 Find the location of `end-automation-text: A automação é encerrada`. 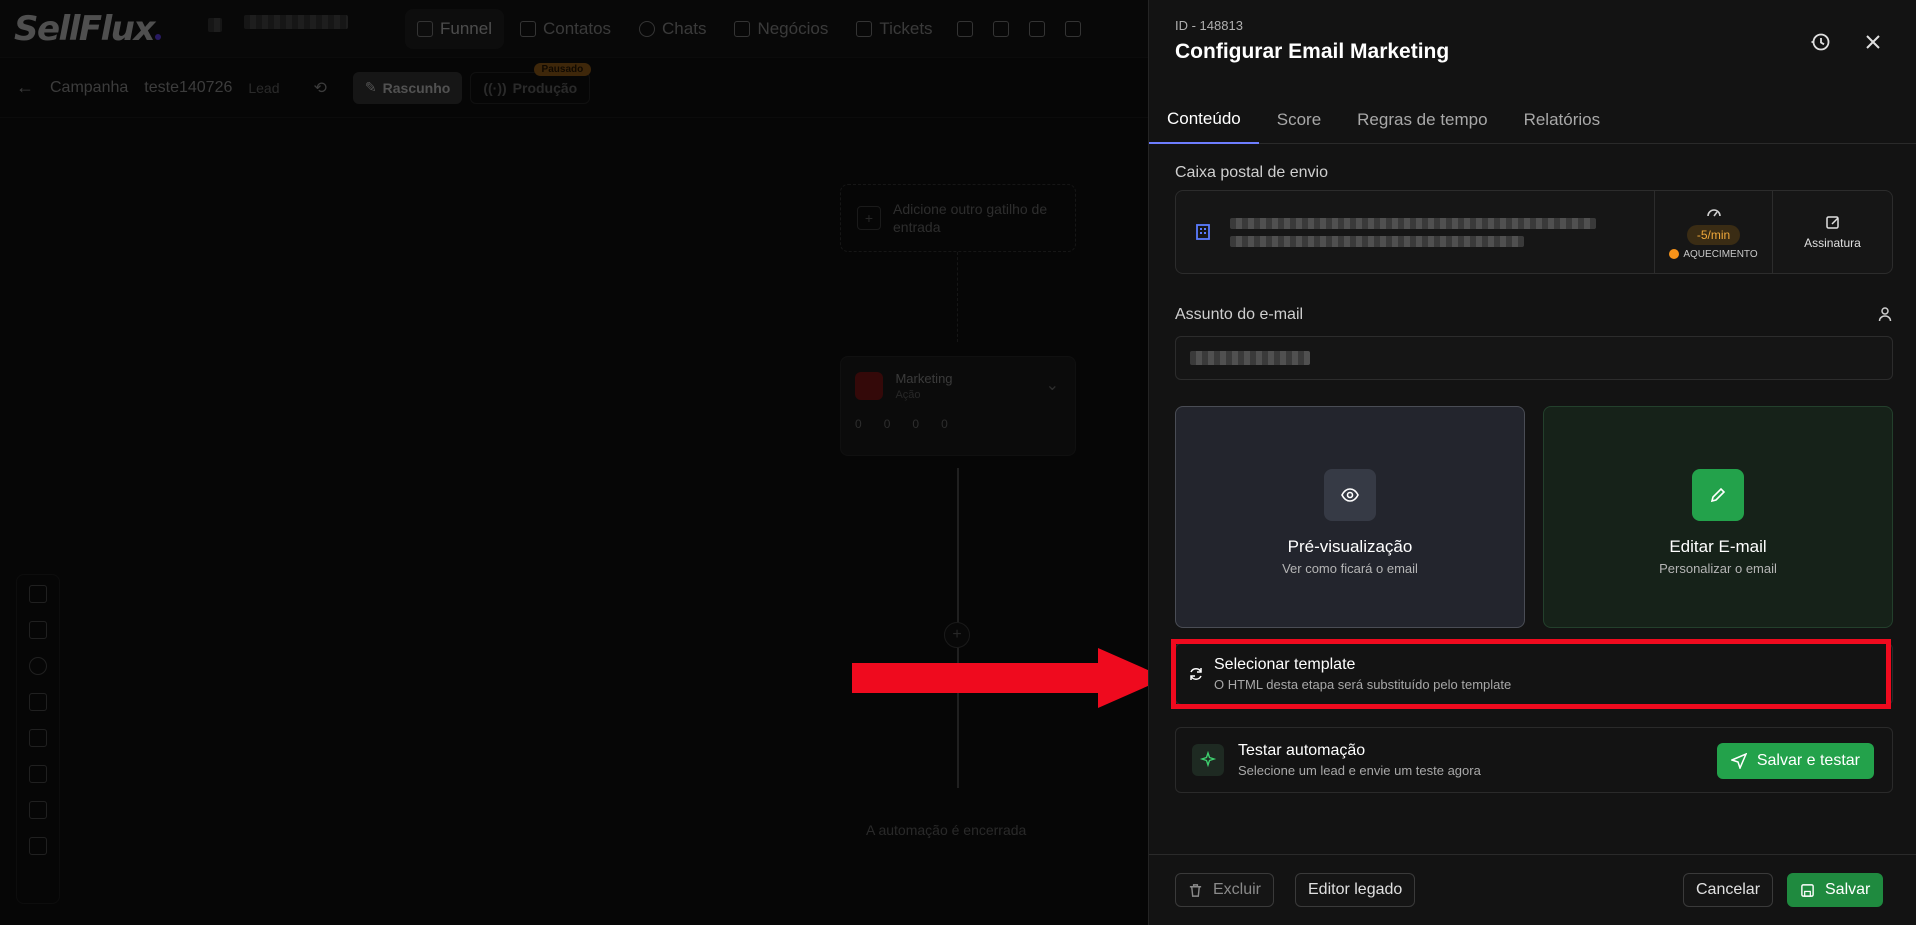

end-automation-text: A automação é encerrada is located at coordinates (946, 830).